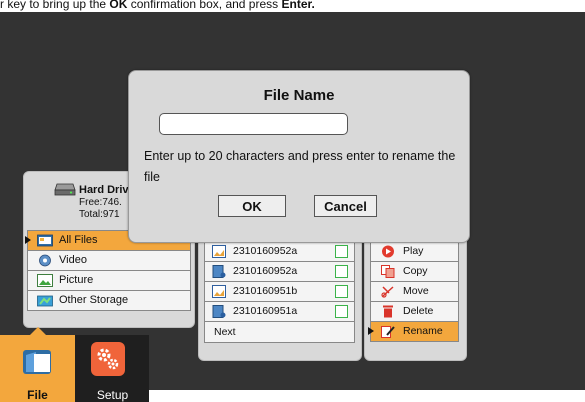  I want to click on drive-free-space: Free:746., so click(100, 202).